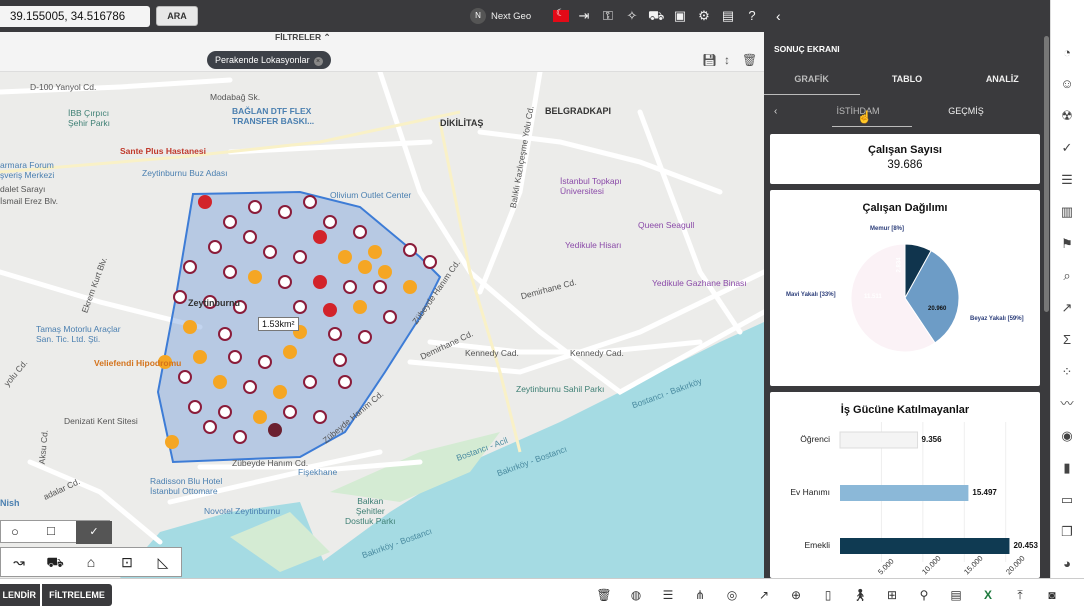  What do you see at coordinates (1067, 340) in the screenshot?
I see `sigma-icon: Σ` at bounding box center [1067, 340].